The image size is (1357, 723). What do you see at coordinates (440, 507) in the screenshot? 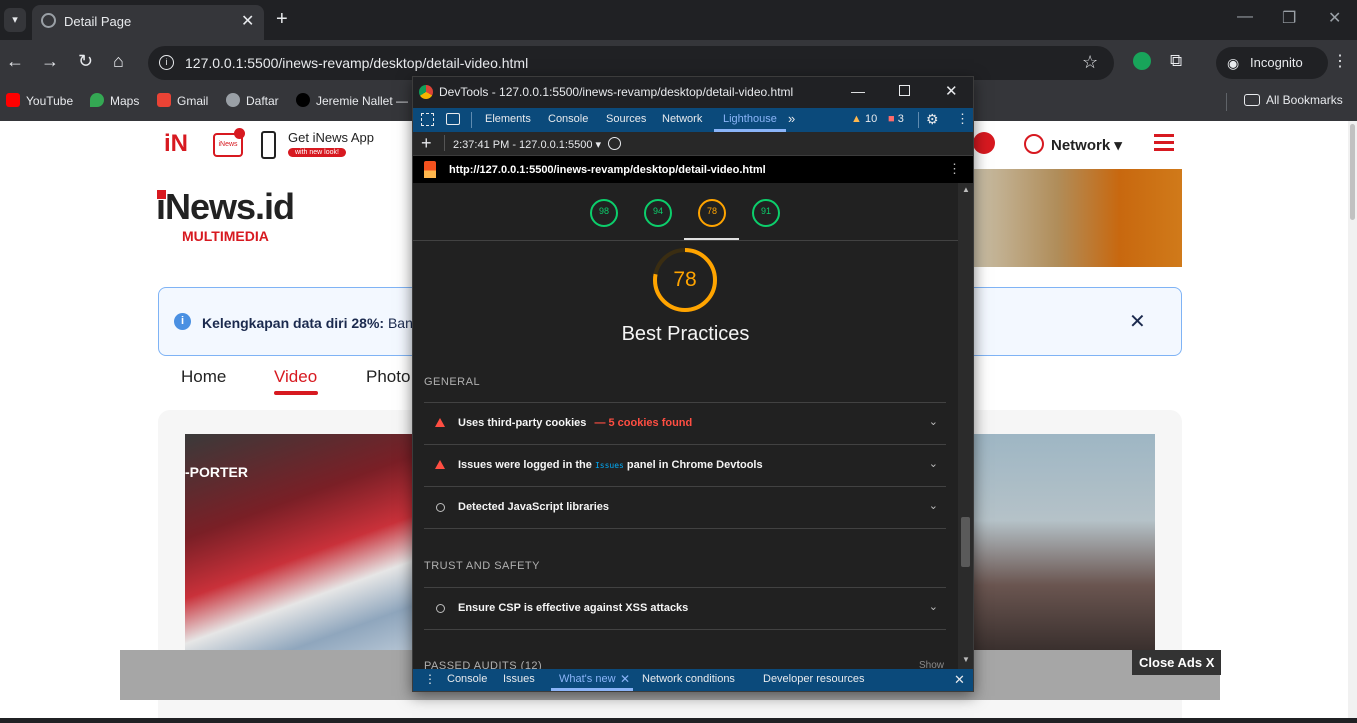
I see `info-circle-icon` at bounding box center [440, 507].